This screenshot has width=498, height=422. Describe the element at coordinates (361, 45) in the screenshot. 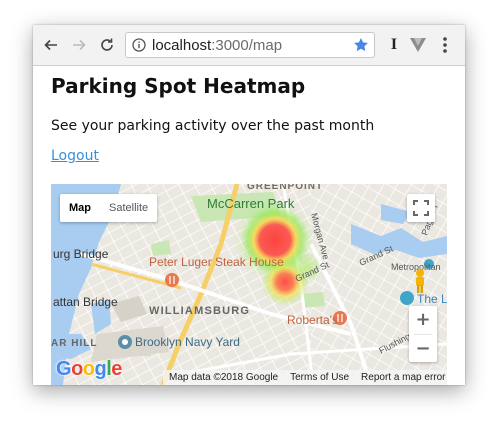

I see `bookmark-star-icon` at that location.